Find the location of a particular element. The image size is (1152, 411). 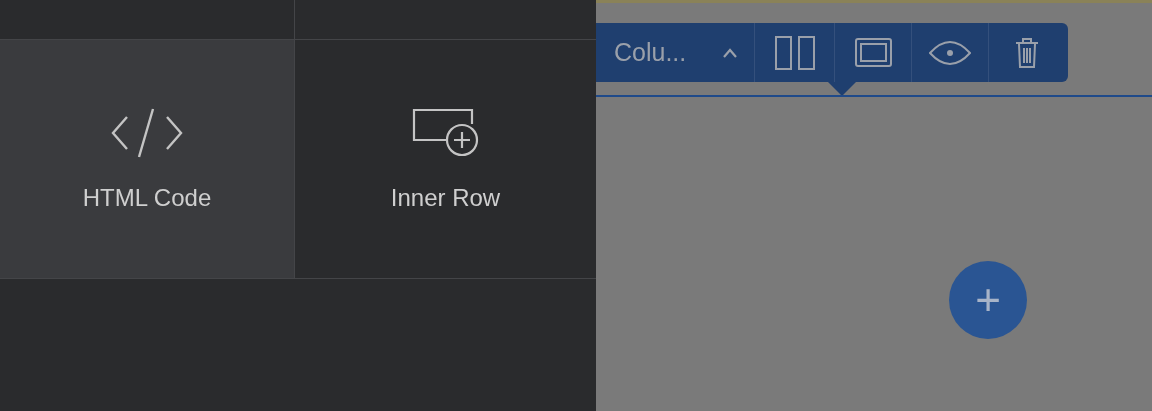

code-icon is located at coordinates (147, 133).